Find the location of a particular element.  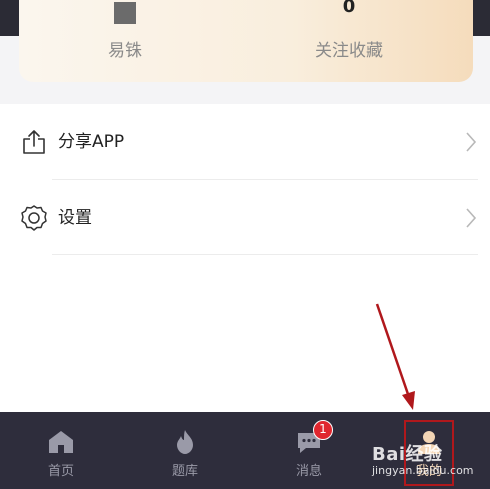

stat-favorites-label: 关注收藏 is located at coordinates (349, 51).